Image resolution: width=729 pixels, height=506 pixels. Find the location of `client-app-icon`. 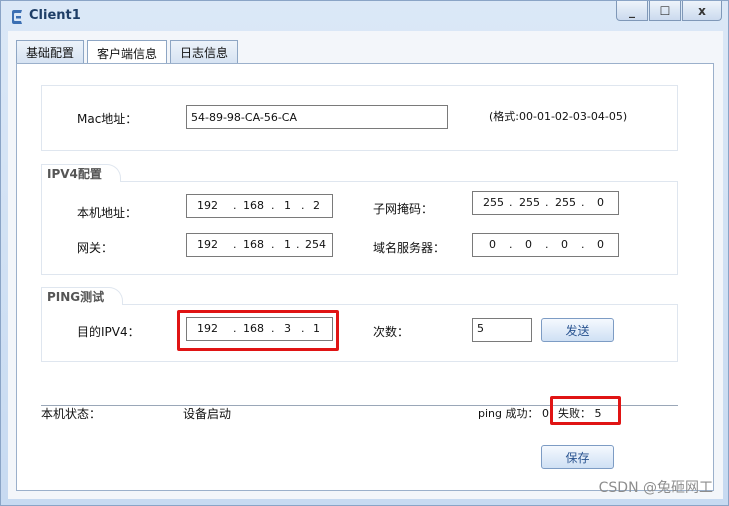

client-app-icon is located at coordinates (17, 17).